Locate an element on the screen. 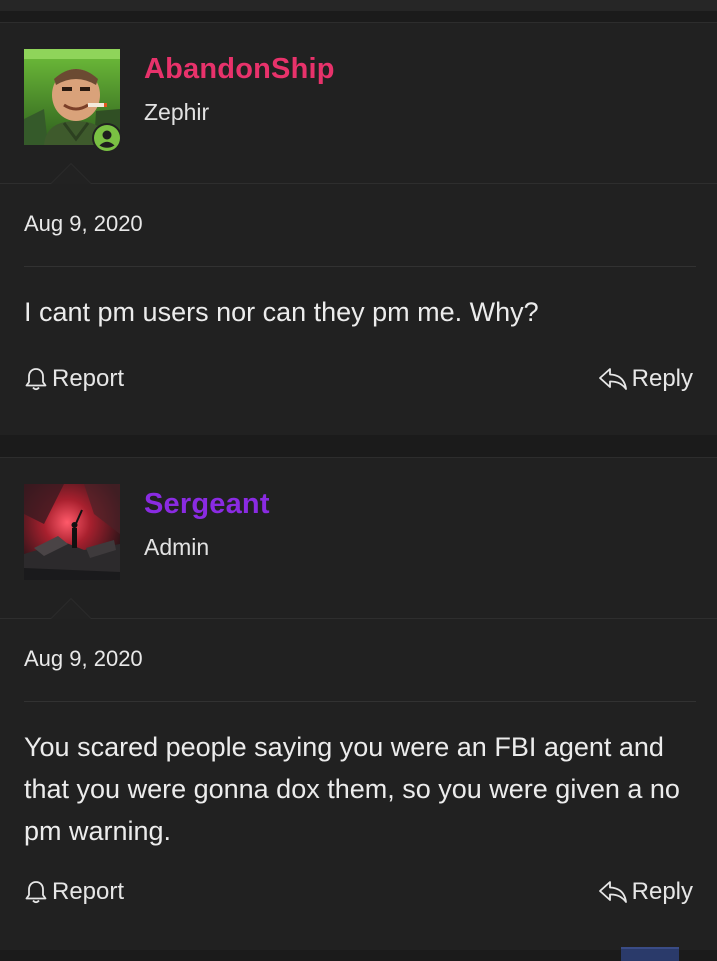  username-link: AbandonShip is located at coordinates (239, 69).